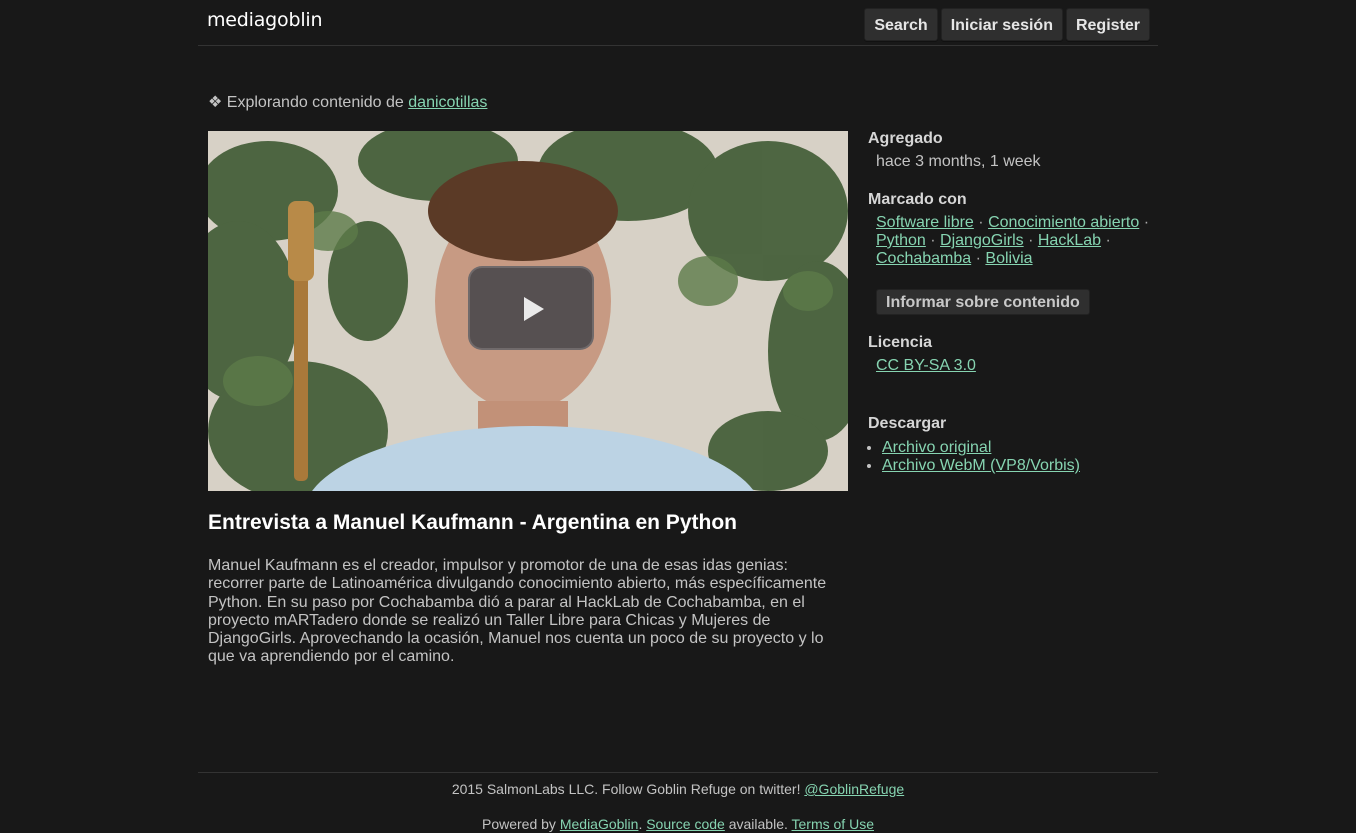 This screenshot has height=833, width=1356. What do you see at coordinates (521, 824) in the screenshot?
I see `powered-by-text: Powered by` at bounding box center [521, 824].